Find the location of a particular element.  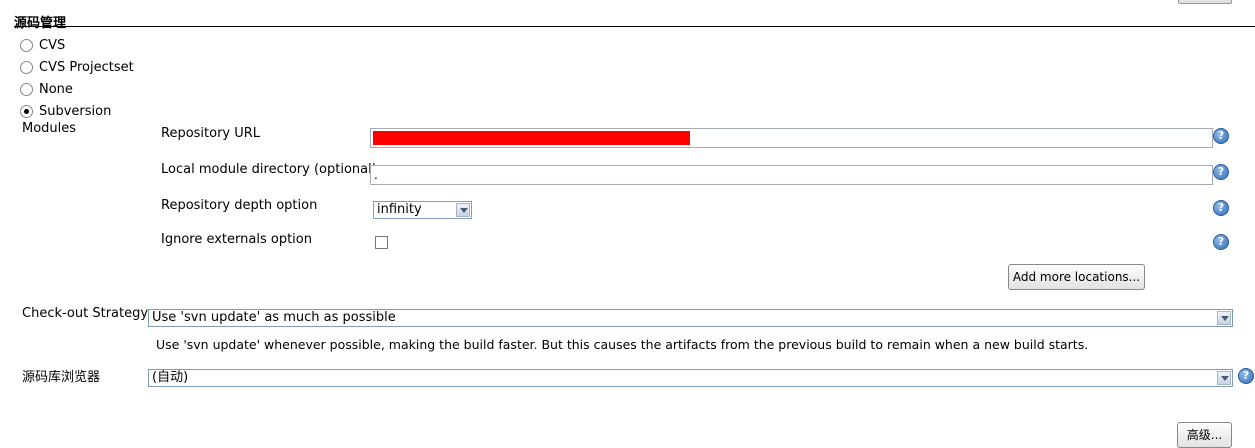

ignore-externals-checkbox is located at coordinates (381, 242).